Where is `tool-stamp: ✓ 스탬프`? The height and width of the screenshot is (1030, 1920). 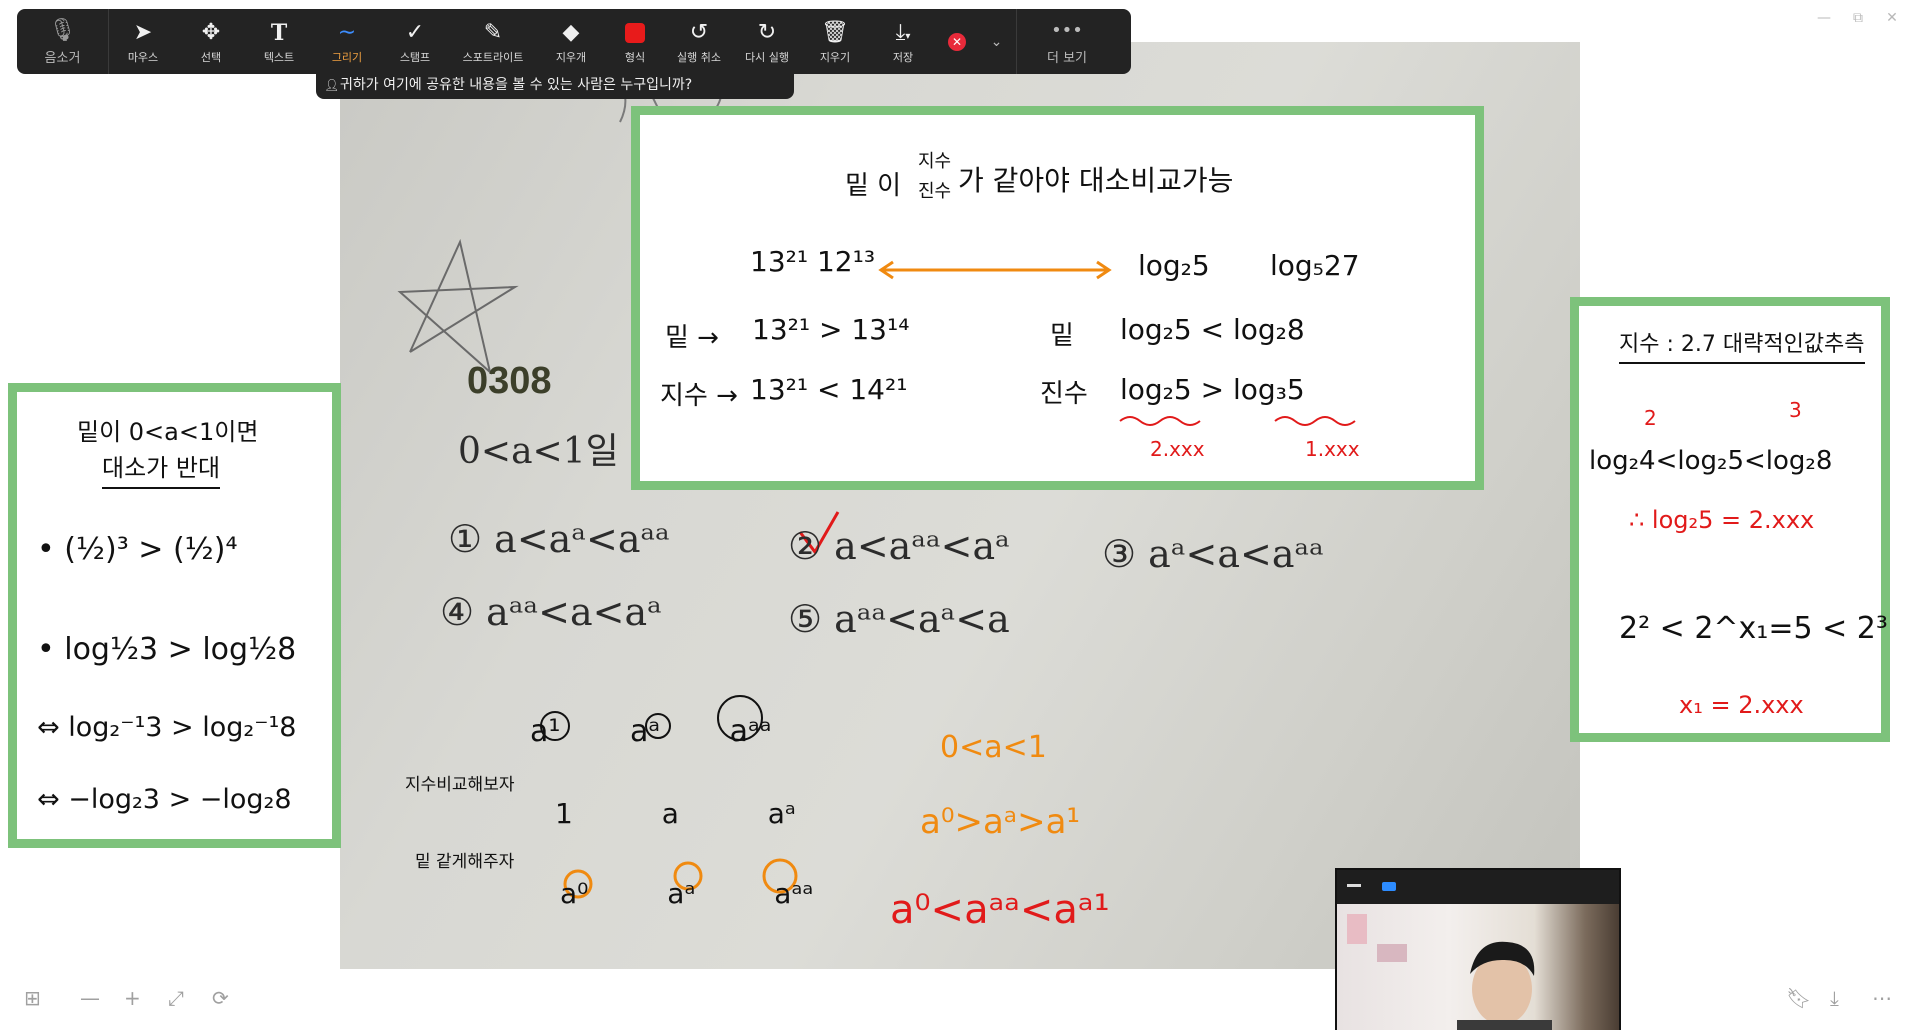 tool-stamp: ✓ 스탬프 is located at coordinates (415, 41).